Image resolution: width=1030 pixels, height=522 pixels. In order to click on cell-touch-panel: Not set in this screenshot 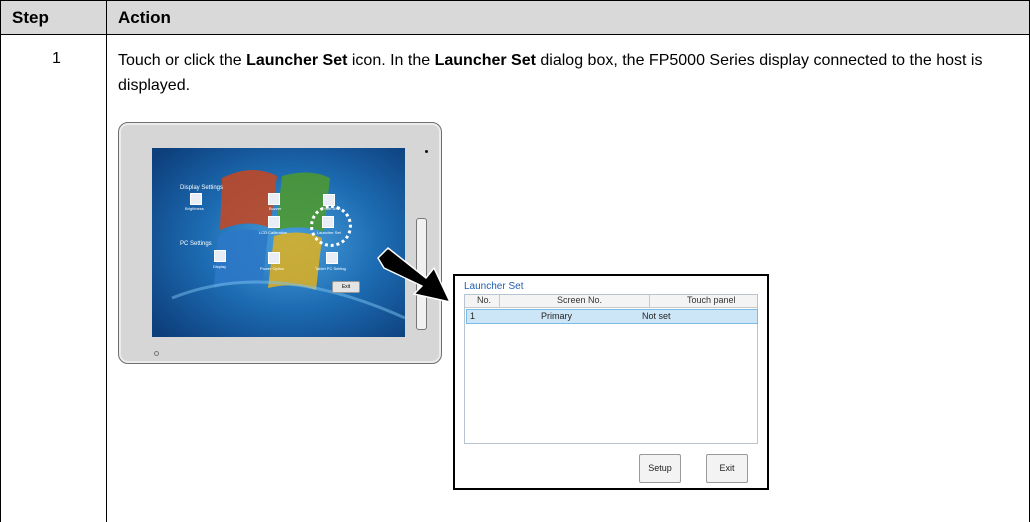, I will do `click(656, 316)`.